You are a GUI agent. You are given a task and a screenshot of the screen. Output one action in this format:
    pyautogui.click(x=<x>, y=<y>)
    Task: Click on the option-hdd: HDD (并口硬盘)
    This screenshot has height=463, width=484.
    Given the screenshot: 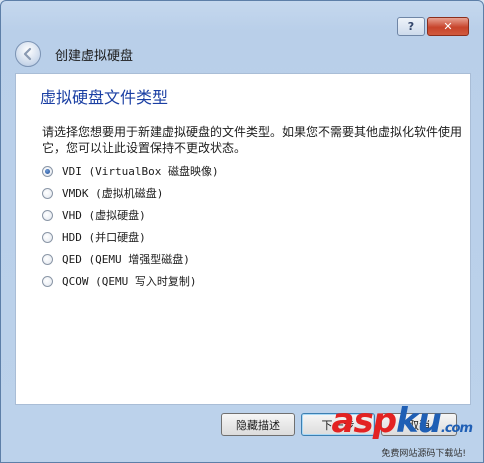 What is the action you would take?
    pyautogui.click(x=130, y=237)
    